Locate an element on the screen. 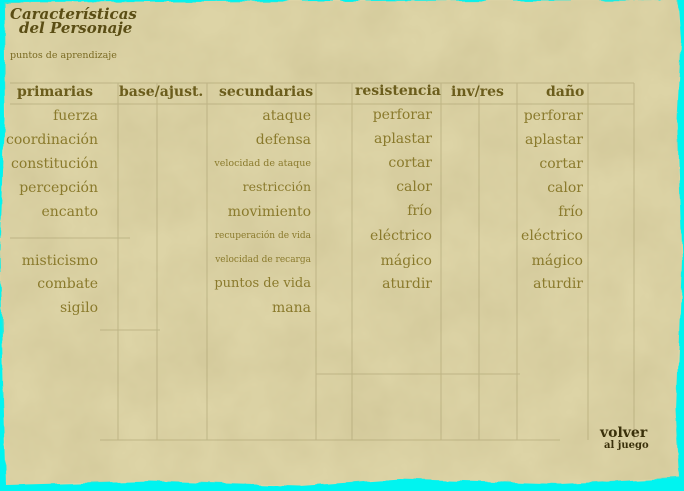  damage-stat: mágico is located at coordinates (557, 261).